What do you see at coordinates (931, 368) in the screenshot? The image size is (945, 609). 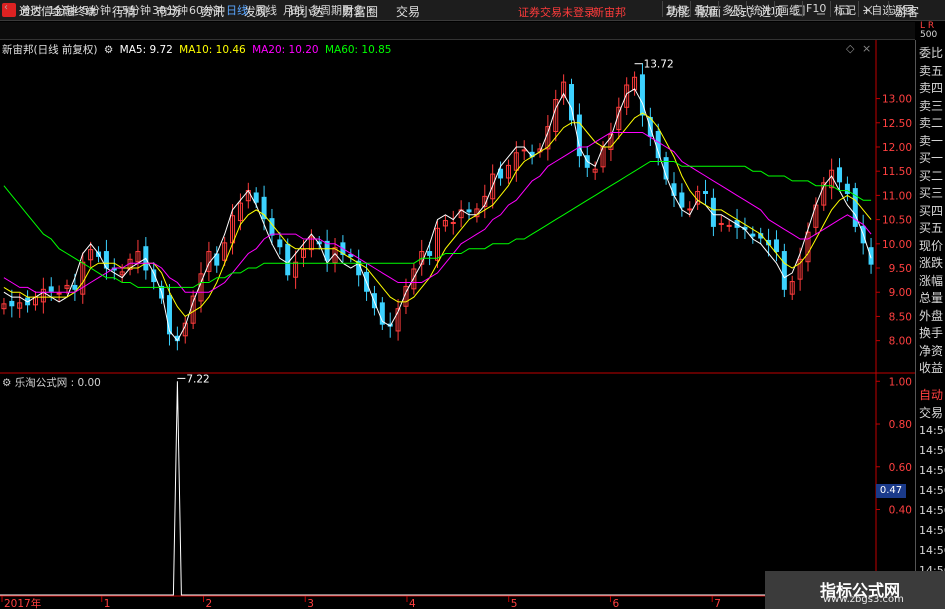 I see `sidebar-row: 收益` at bounding box center [931, 368].